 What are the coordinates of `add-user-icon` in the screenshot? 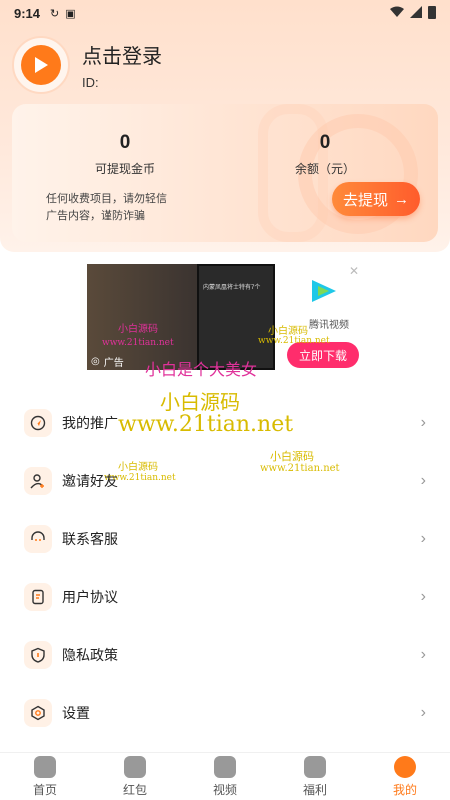 It's located at (38, 481).